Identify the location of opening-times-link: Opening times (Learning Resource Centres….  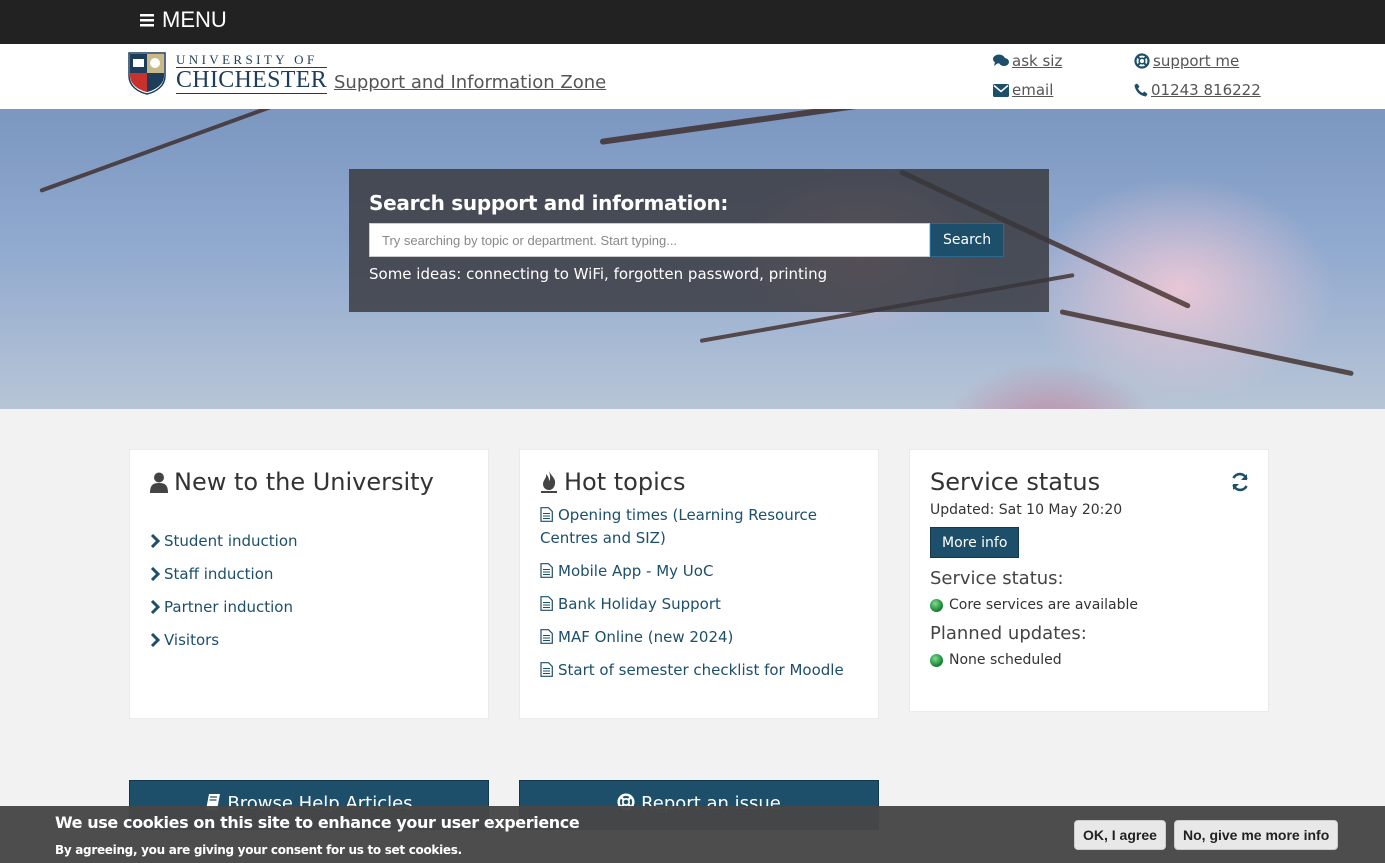
(678, 526).